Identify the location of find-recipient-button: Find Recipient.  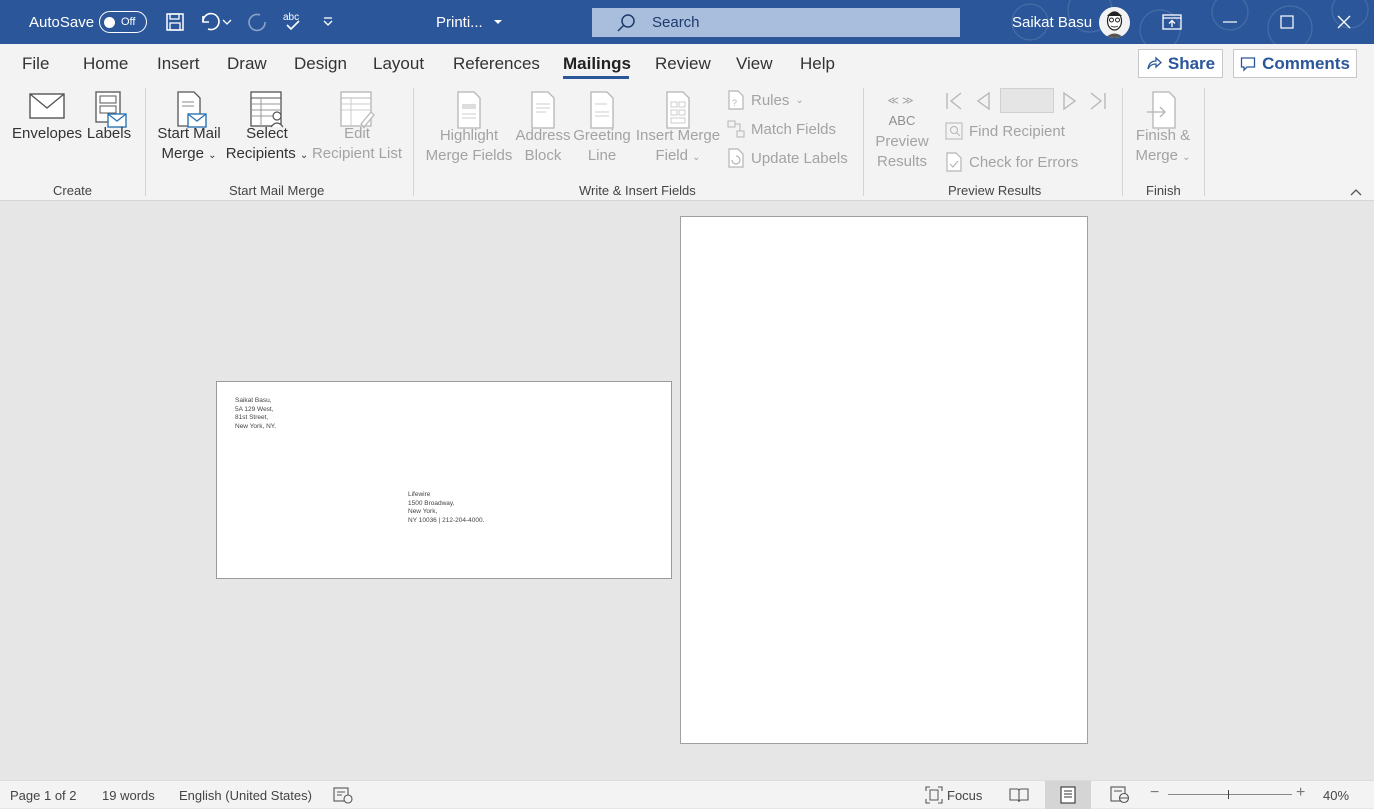
(1005, 131).